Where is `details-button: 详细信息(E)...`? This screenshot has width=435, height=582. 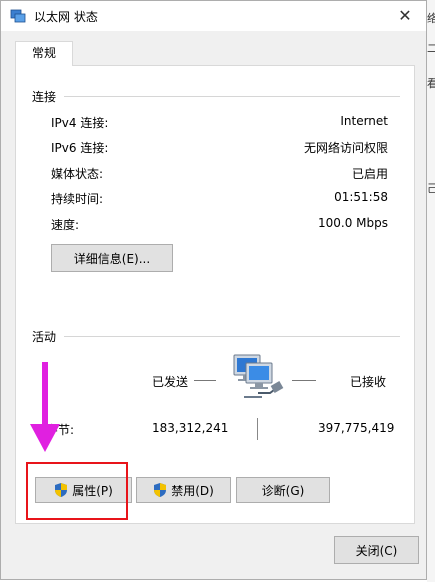 details-button: 详细信息(E)... is located at coordinates (112, 258).